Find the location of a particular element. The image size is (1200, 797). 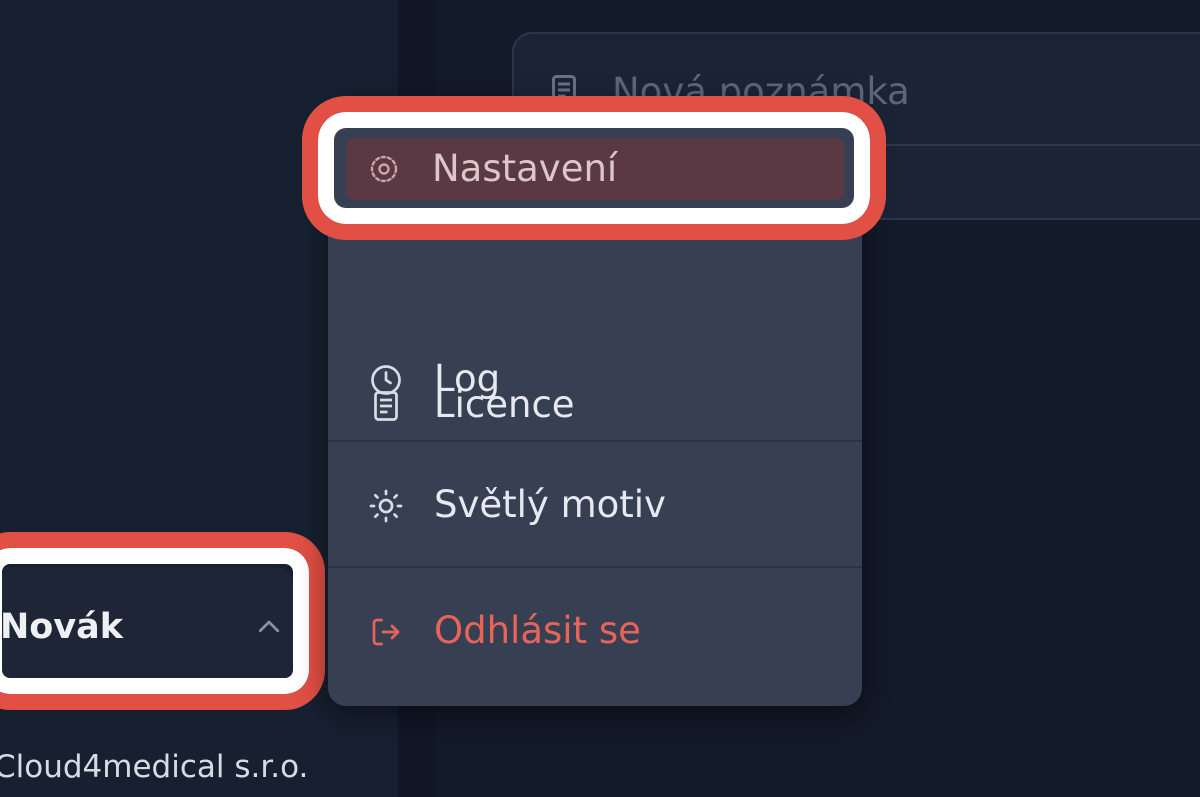

menu-item-logout: Odhlásit se is located at coordinates (595, 632).